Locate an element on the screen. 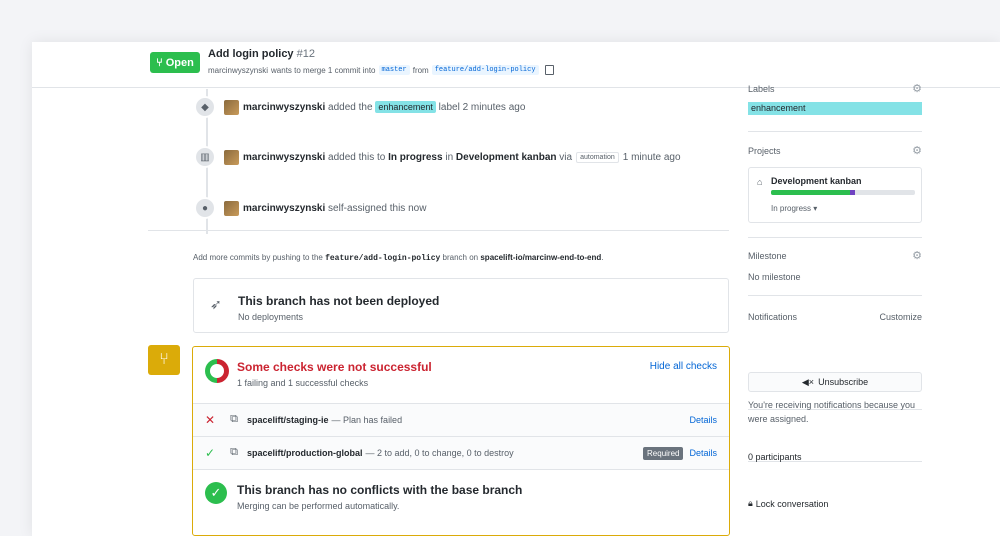  check-desc: — 2 to add, 0 to change, 0 to destroy is located at coordinates (439, 453).